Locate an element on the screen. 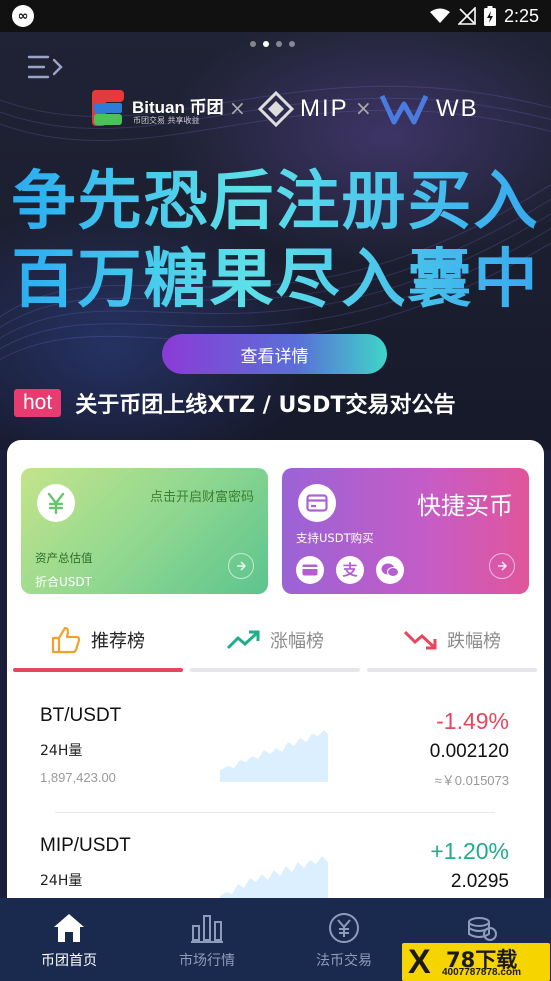 This screenshot has height=981, width=551. quick-buy-subtitle: 支持USDT购买 is located at coordinates (335, 538).